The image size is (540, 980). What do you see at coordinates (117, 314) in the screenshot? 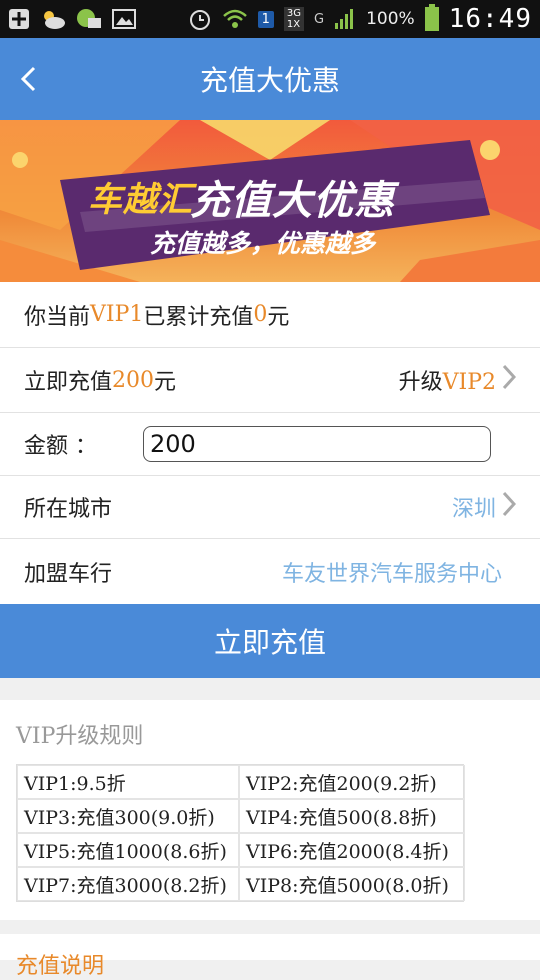
I see `vip-level: VIP1` at bounding box center [117, 314].